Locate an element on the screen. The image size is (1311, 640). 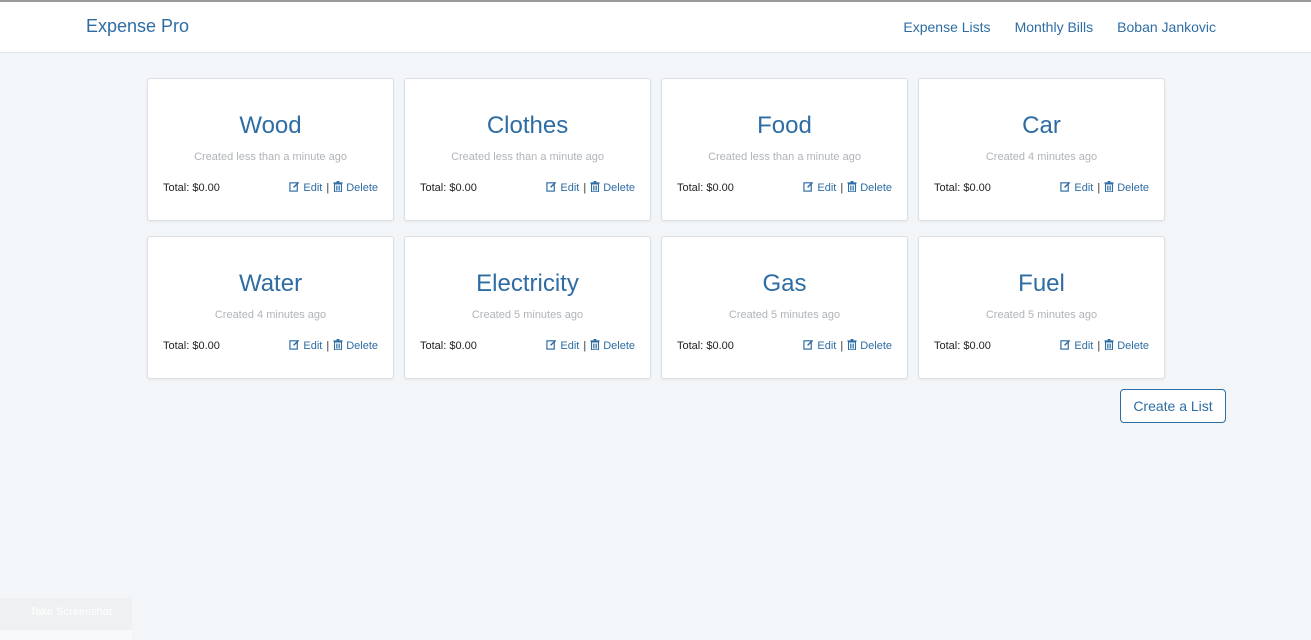
card-title: Car is located at coordinates (1041, 126).